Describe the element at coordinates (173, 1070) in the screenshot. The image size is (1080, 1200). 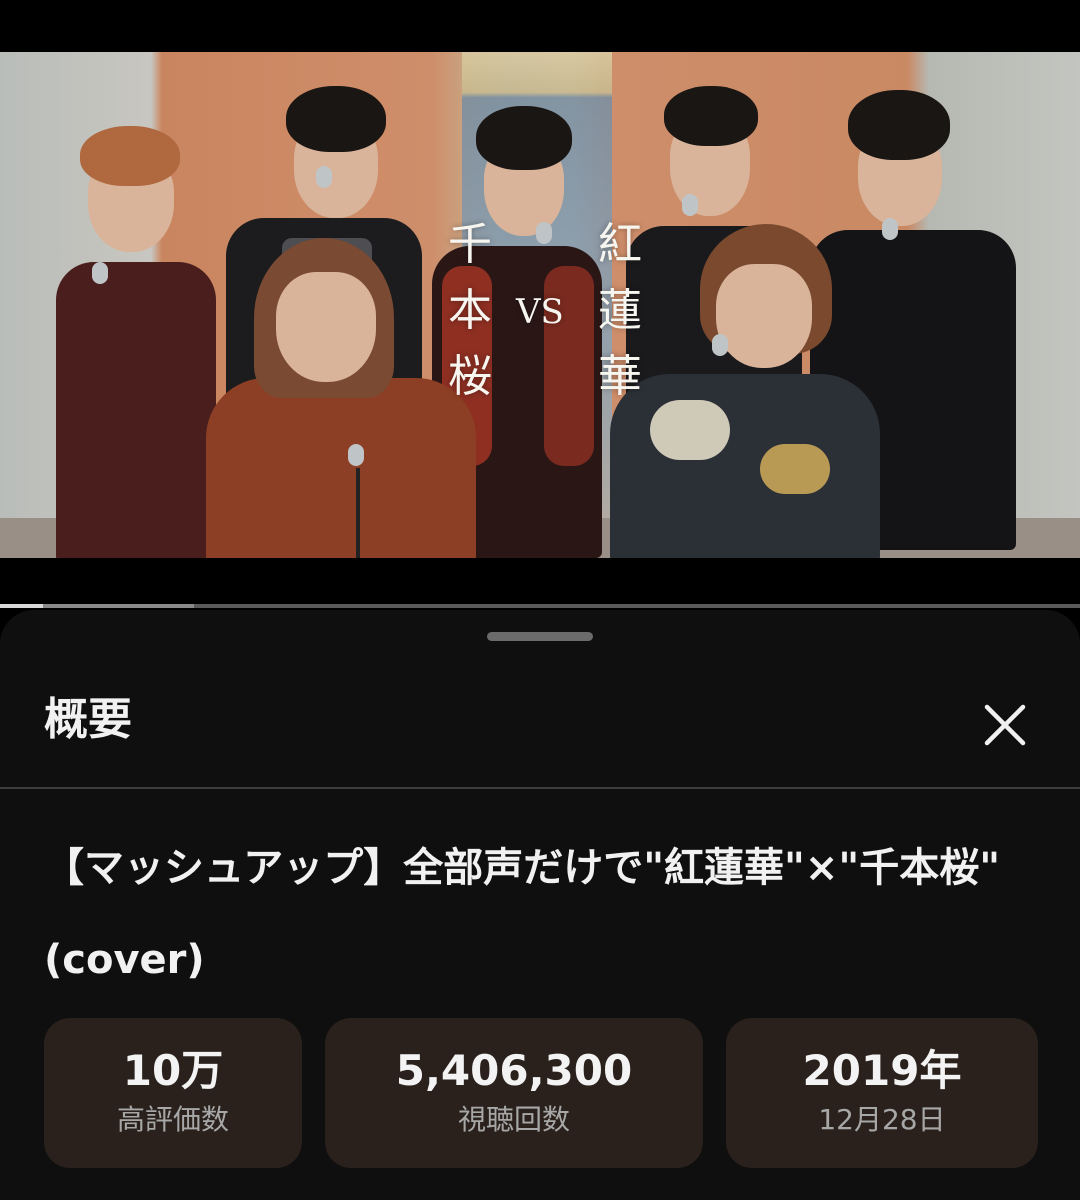
I see `likes-count: 10万` at that location.